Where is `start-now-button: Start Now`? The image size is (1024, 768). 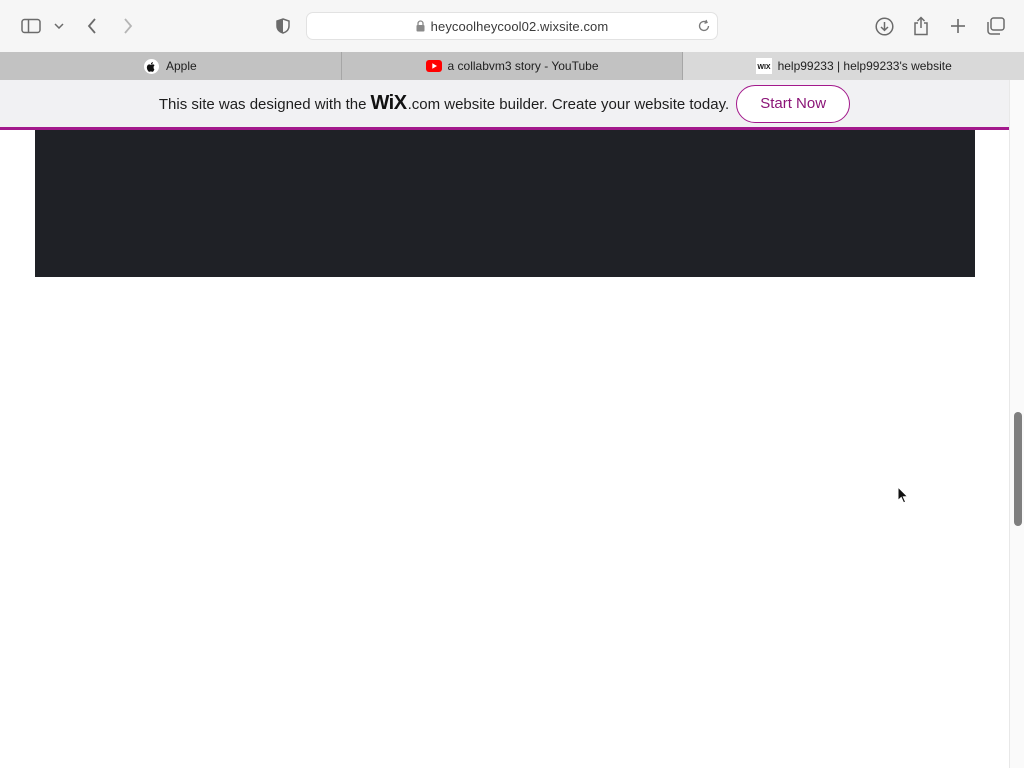 start-now-button: Start Now is located at coordinates (793, 103).